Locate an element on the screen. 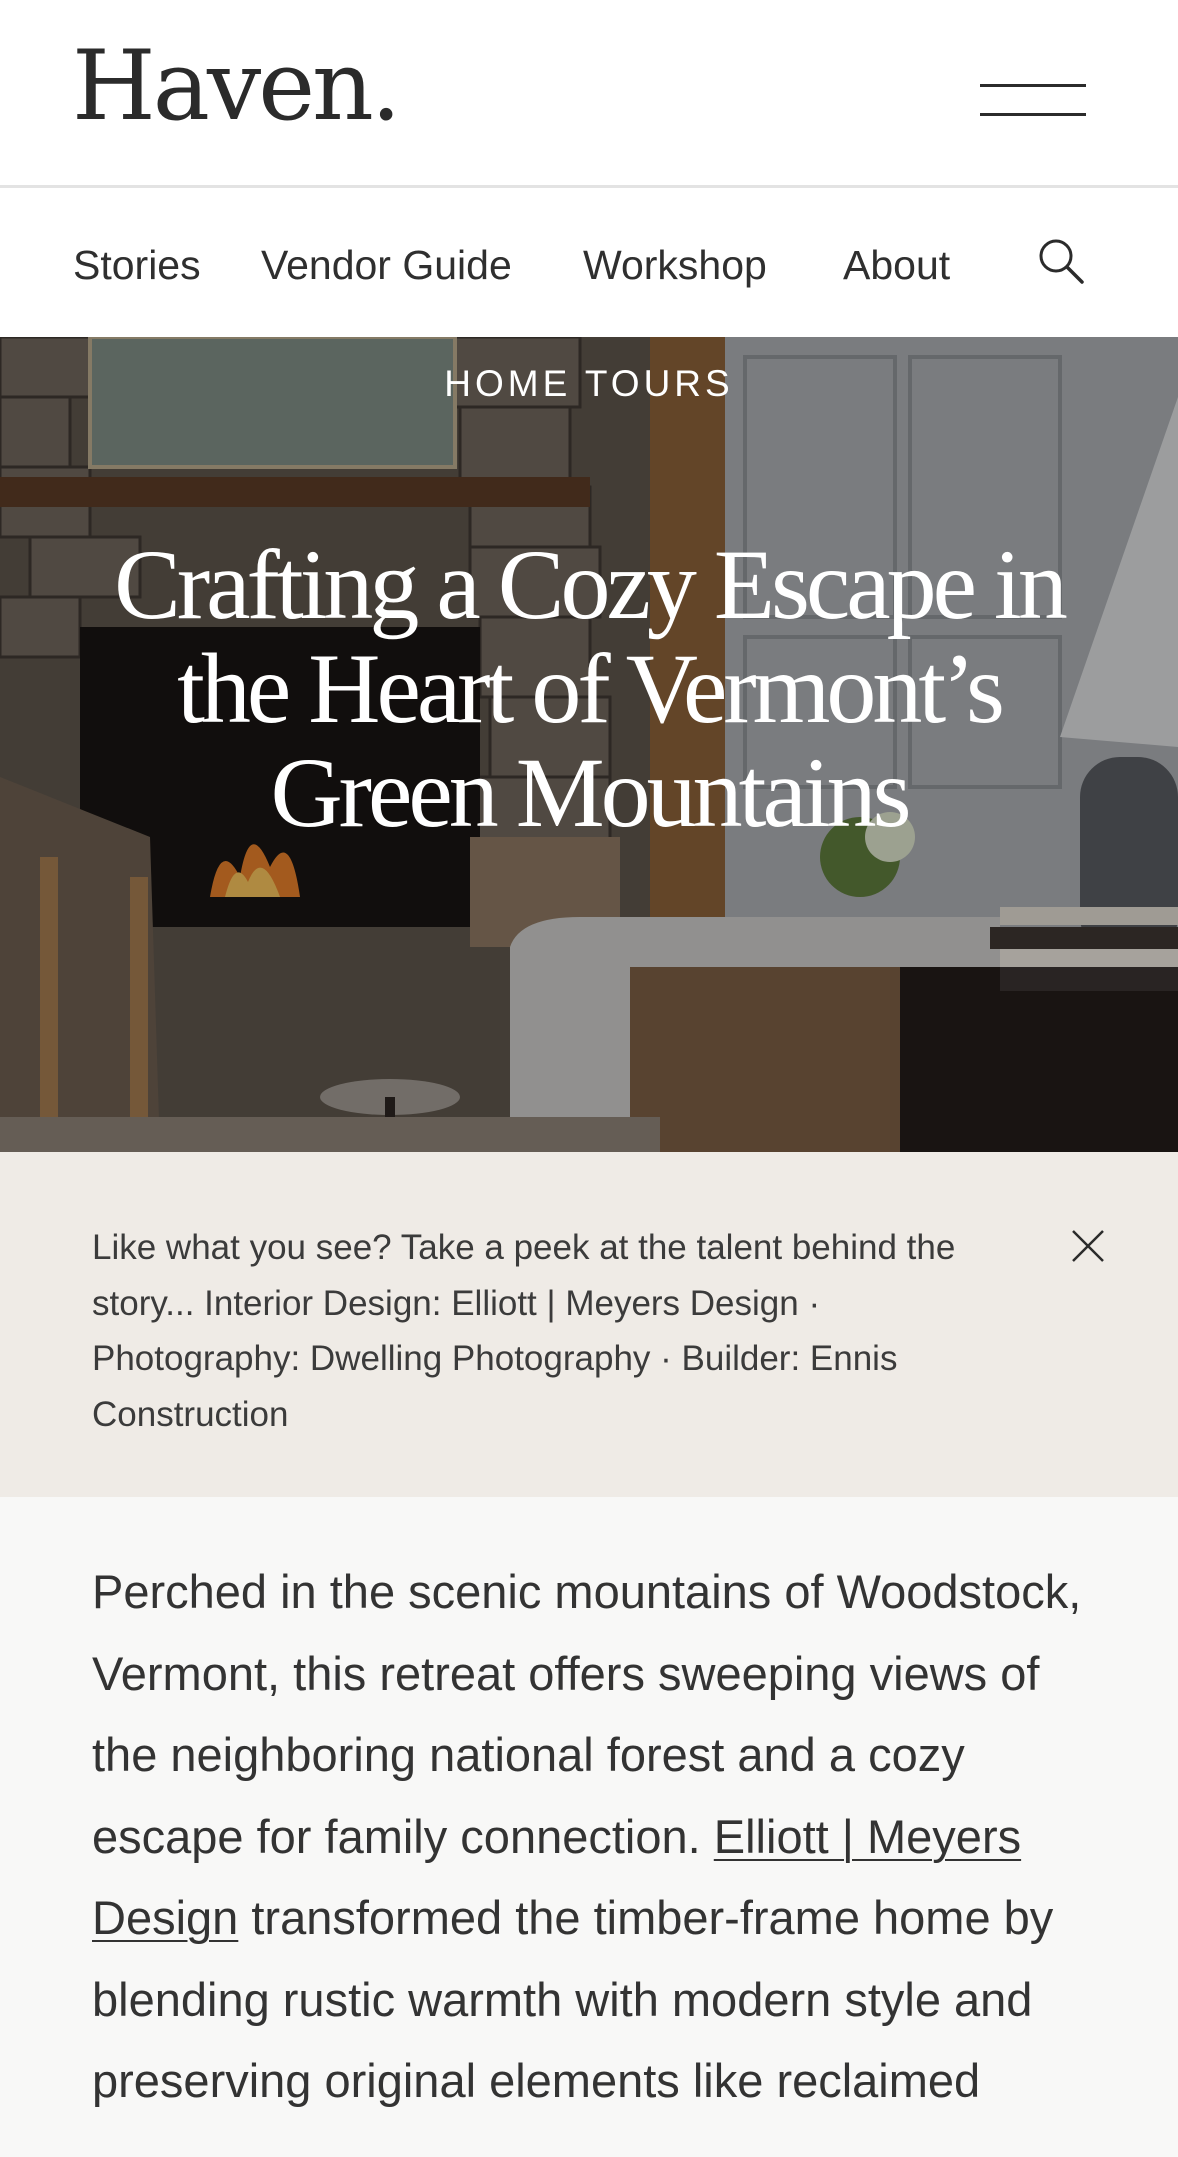  search-icon is located at coordinates (1061, 261).